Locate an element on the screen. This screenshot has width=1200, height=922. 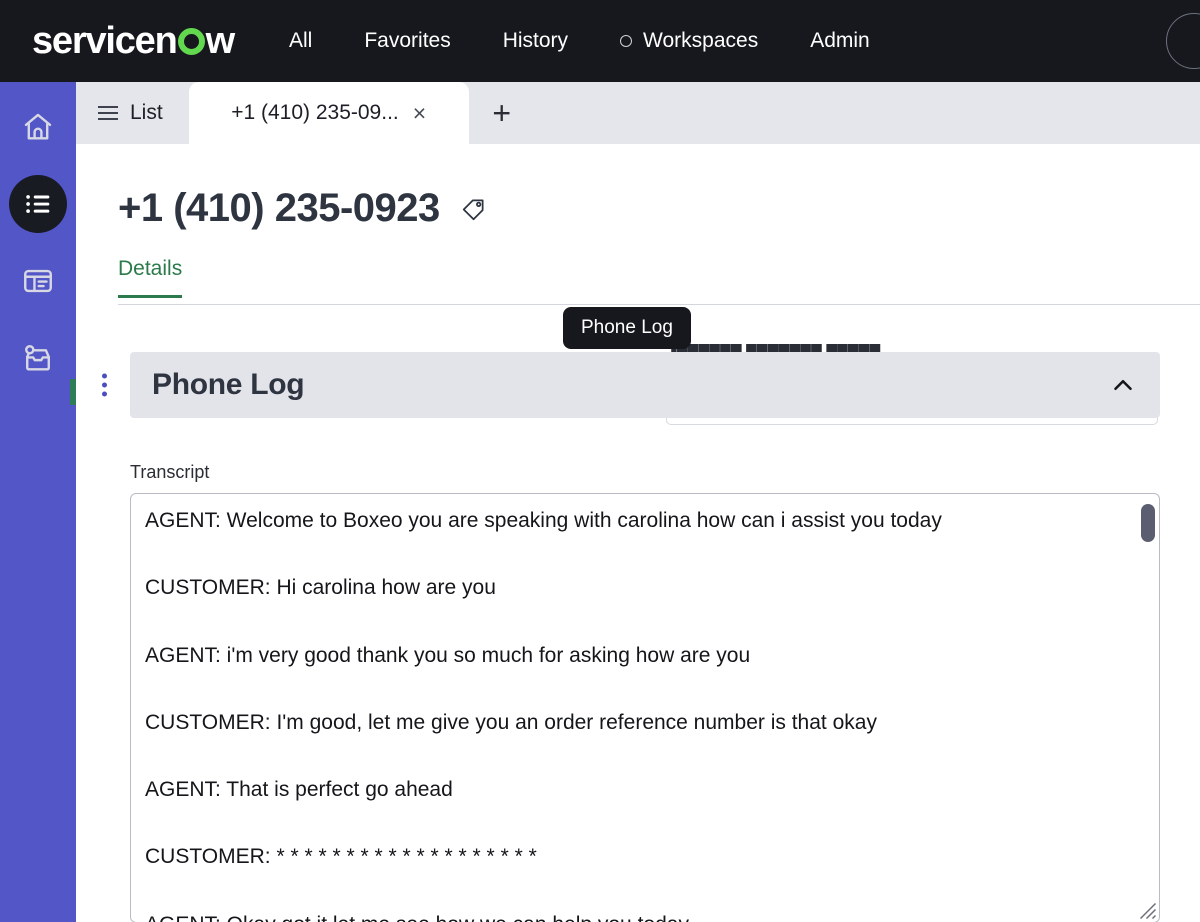
record-header: +1 (410) 235-0923 is located at coordinates (638, 187).